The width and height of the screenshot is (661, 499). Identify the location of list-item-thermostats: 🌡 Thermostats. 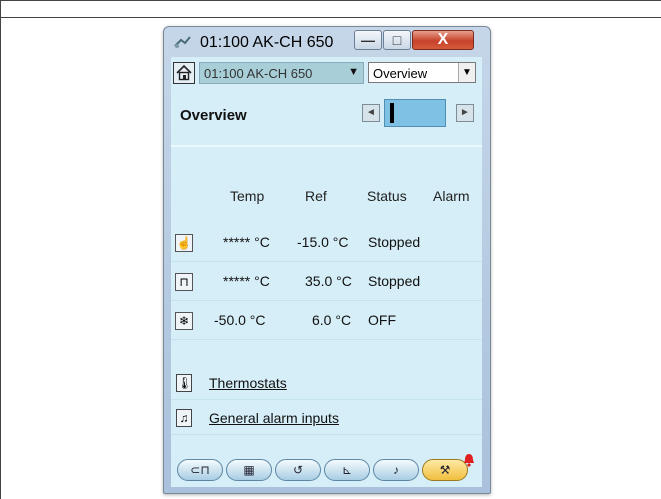
(326, 382).